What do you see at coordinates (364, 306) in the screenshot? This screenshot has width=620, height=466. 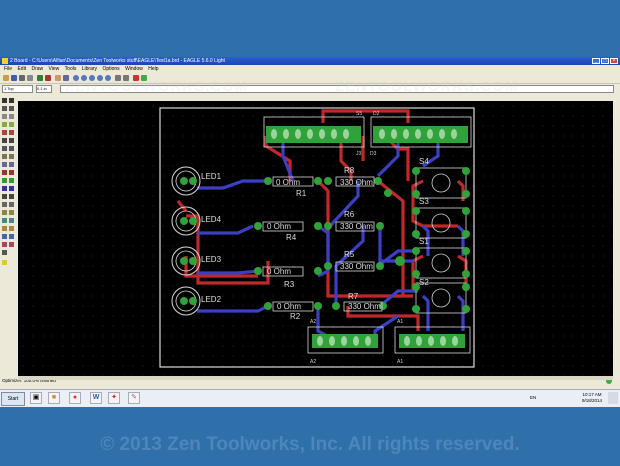 I see `value-r7: 330 Ohm` at bounding box center [364, 306].